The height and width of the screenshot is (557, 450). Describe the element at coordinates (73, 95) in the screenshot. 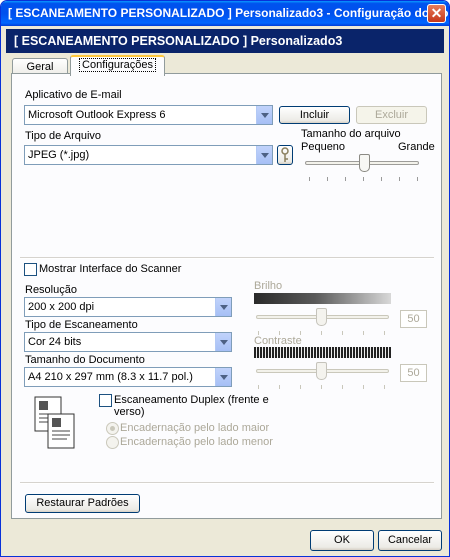

I see `email-app-label: Aplicativo de E-mail` at that location.